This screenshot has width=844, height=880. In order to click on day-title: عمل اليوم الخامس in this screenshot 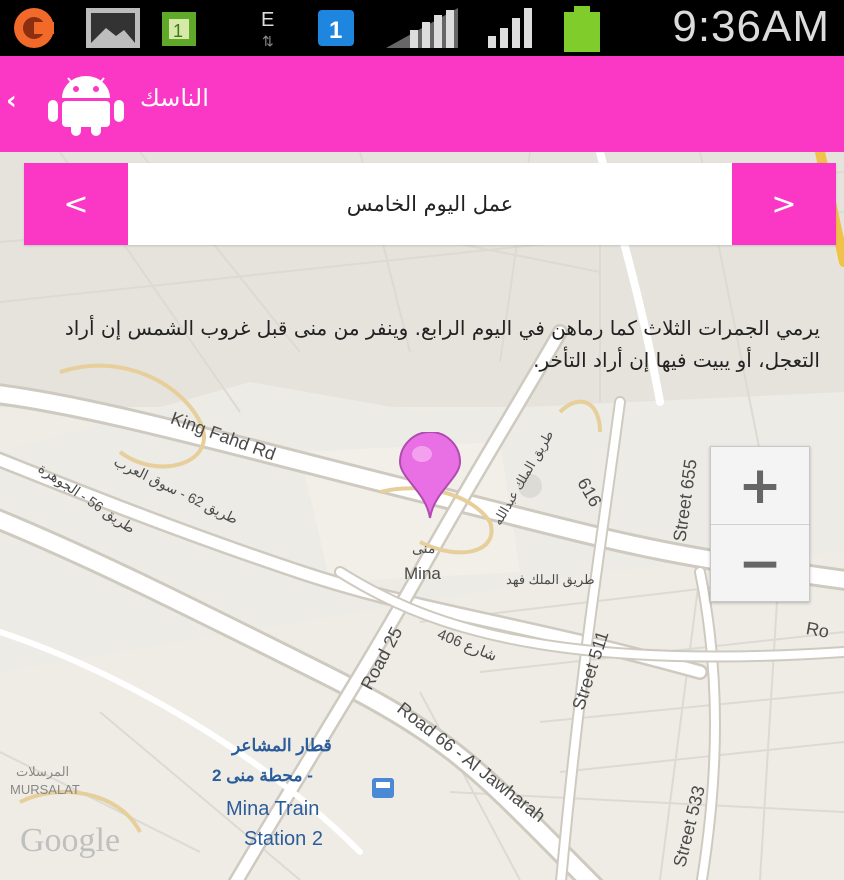, I will do `click(430, 204)`.